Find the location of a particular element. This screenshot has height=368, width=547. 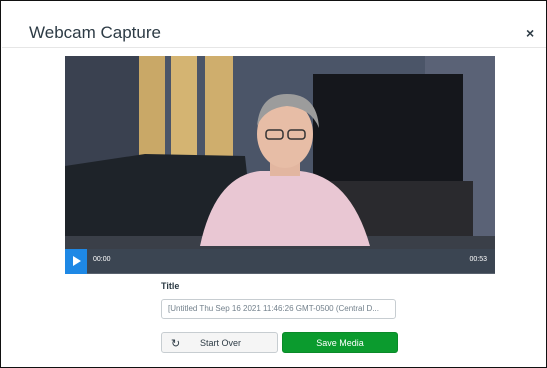

close-button: × is located at coordinates (530, 33).